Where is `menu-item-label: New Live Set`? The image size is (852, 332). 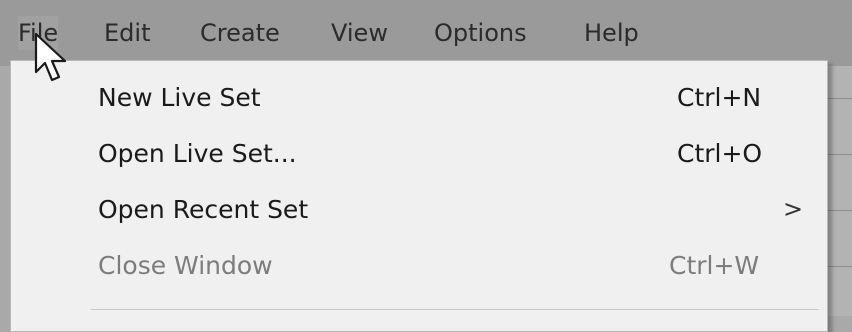
menu-item-label: New Live Set is located at coordinates (179, 97).